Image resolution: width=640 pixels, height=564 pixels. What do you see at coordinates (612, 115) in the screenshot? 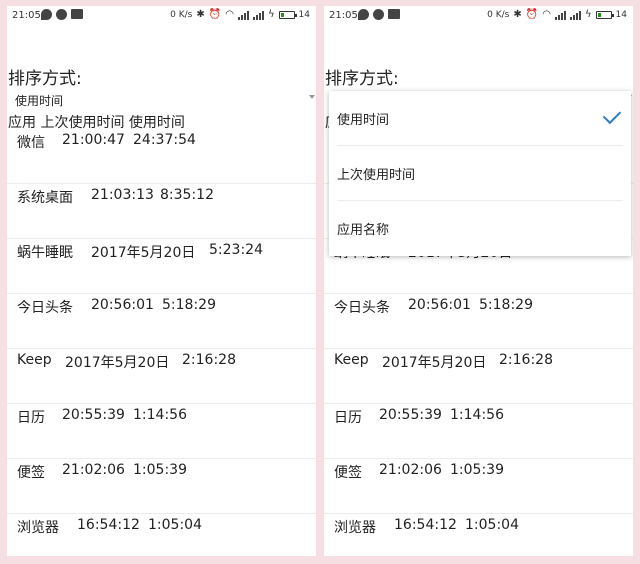
I see `check-icon` at bounding box center [612, 115].